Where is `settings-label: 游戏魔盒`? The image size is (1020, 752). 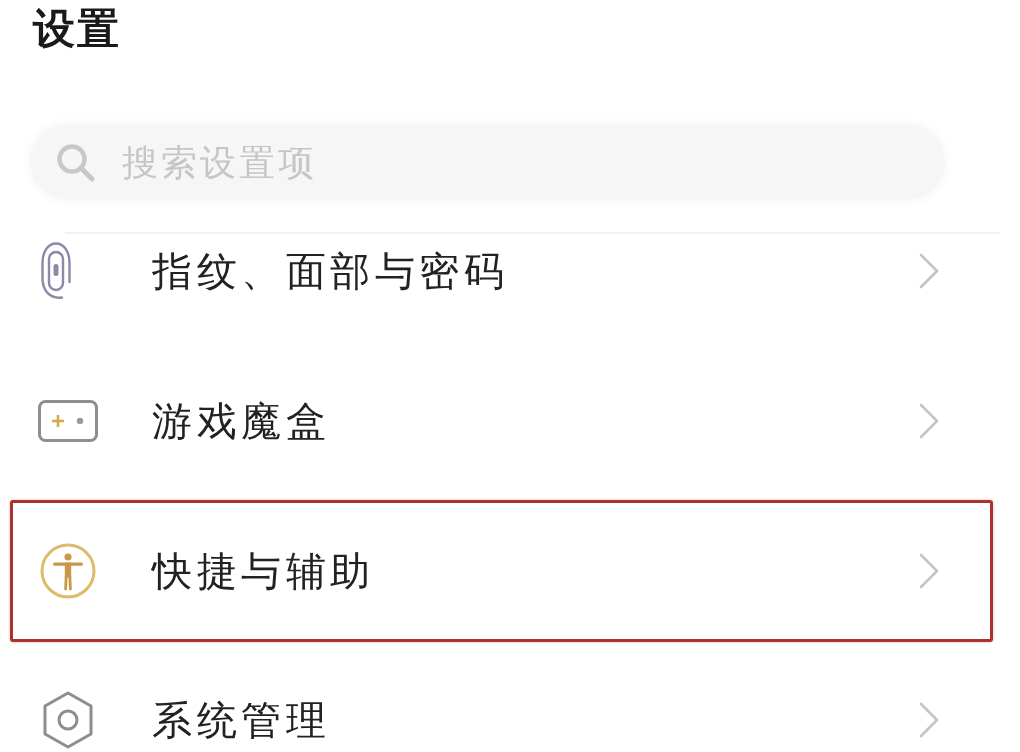
settings-label: 游戏魔盒 is located at coordinates (241, 421).